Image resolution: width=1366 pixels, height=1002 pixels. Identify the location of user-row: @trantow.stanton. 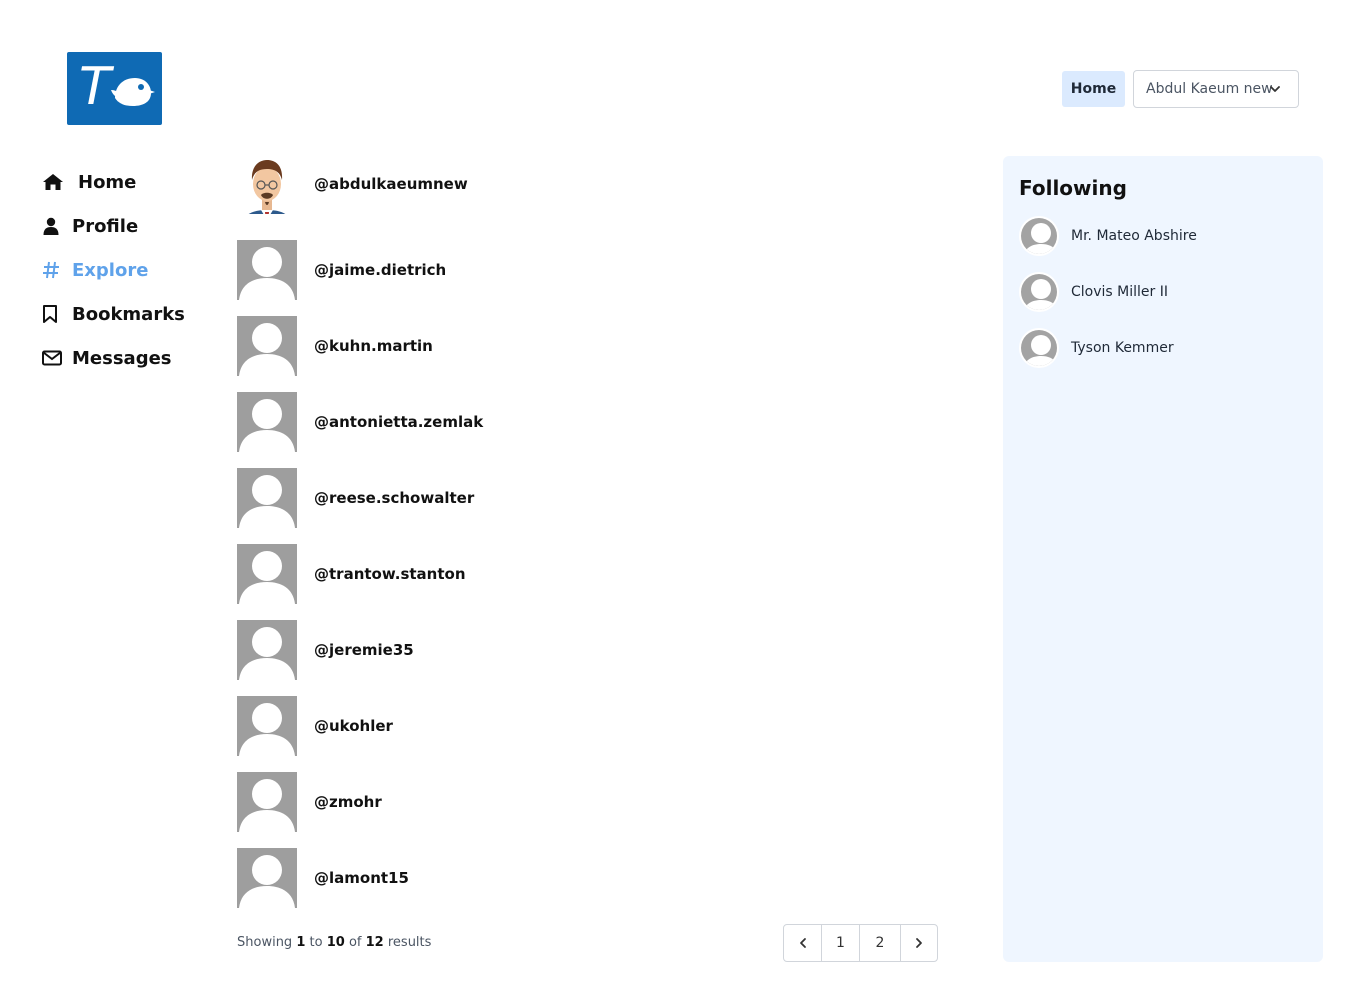
(351, 574).